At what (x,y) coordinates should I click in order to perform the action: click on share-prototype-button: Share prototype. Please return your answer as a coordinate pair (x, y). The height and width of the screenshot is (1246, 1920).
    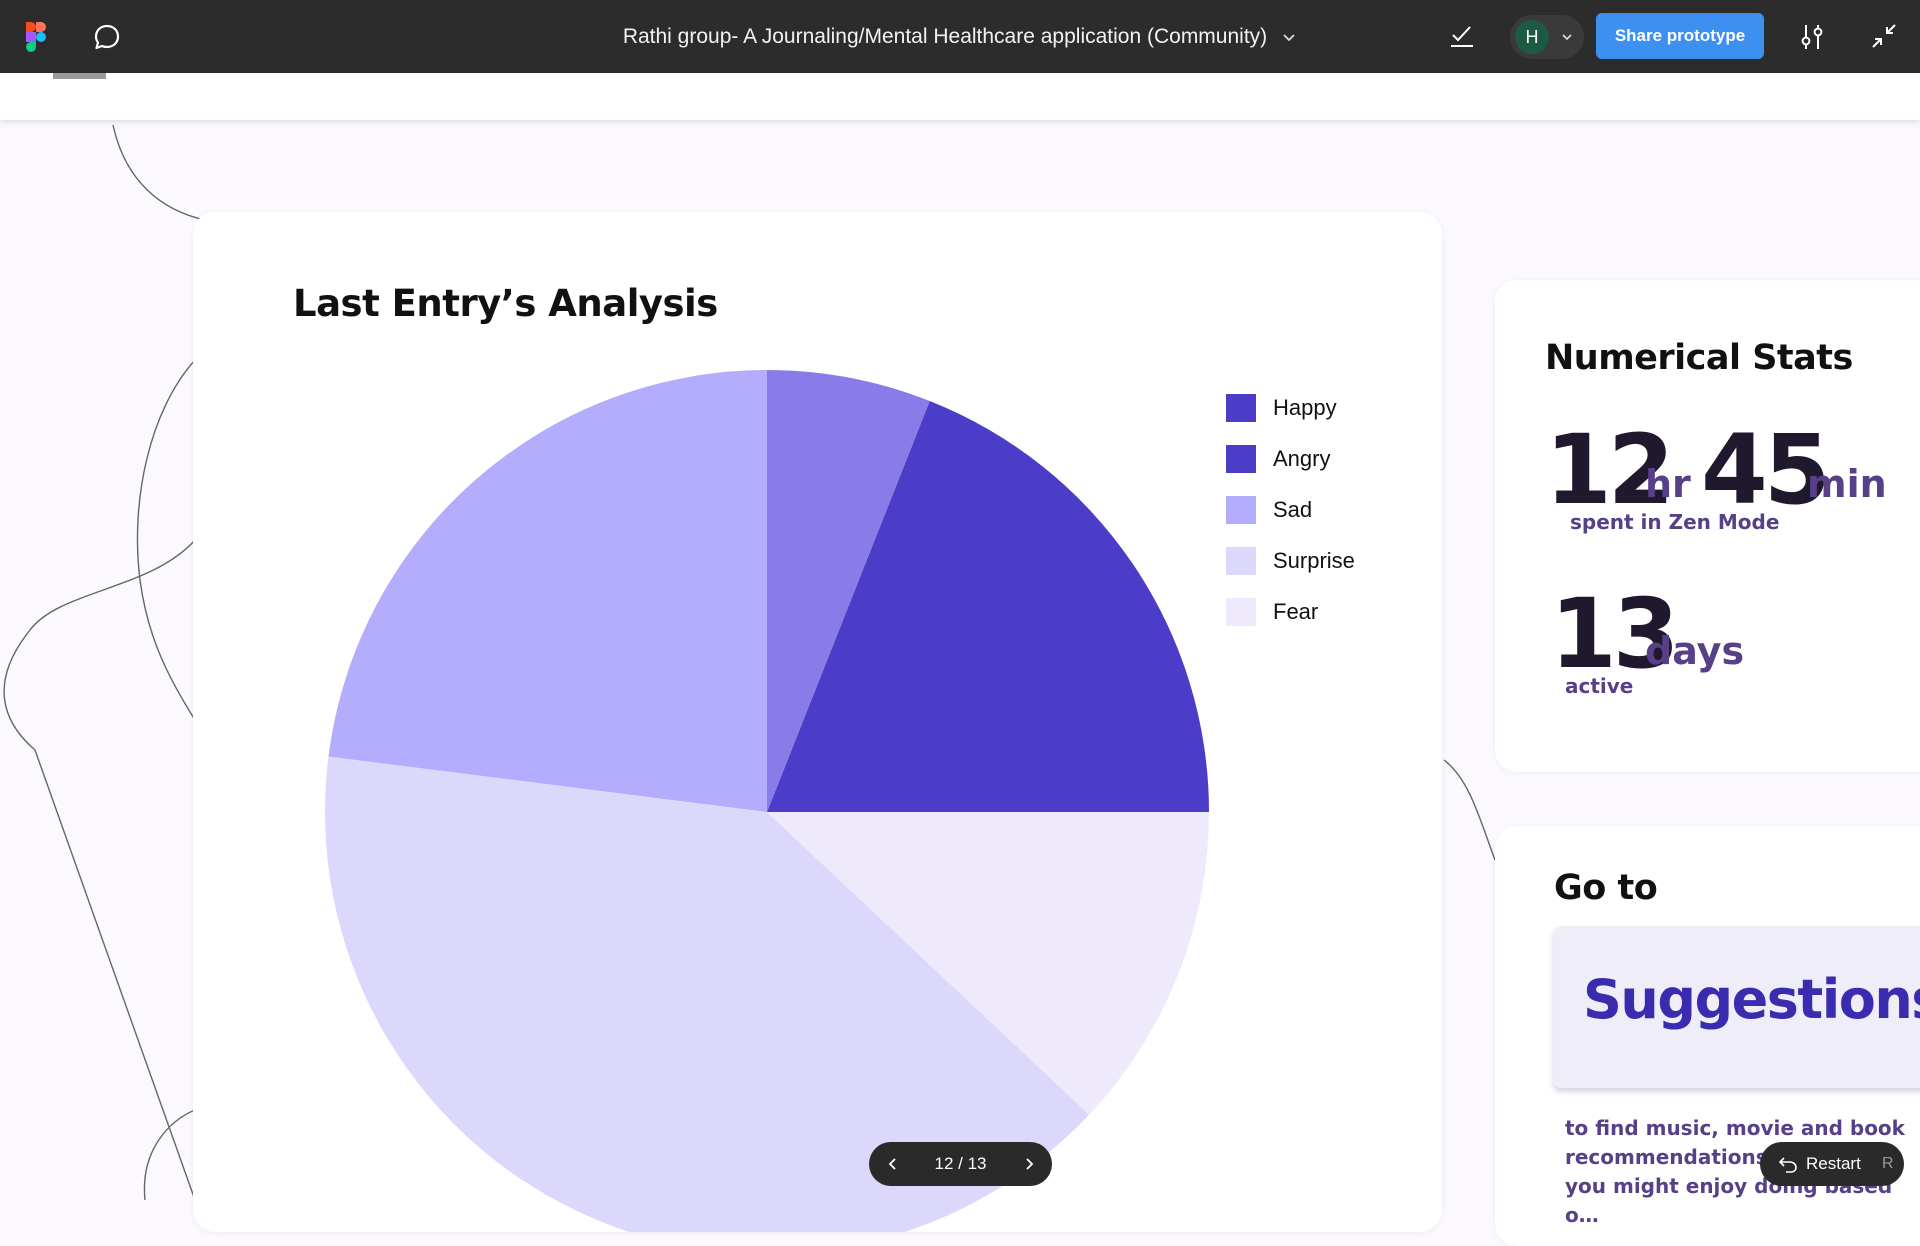
    Looking at the image, I should click on (1680, 36).